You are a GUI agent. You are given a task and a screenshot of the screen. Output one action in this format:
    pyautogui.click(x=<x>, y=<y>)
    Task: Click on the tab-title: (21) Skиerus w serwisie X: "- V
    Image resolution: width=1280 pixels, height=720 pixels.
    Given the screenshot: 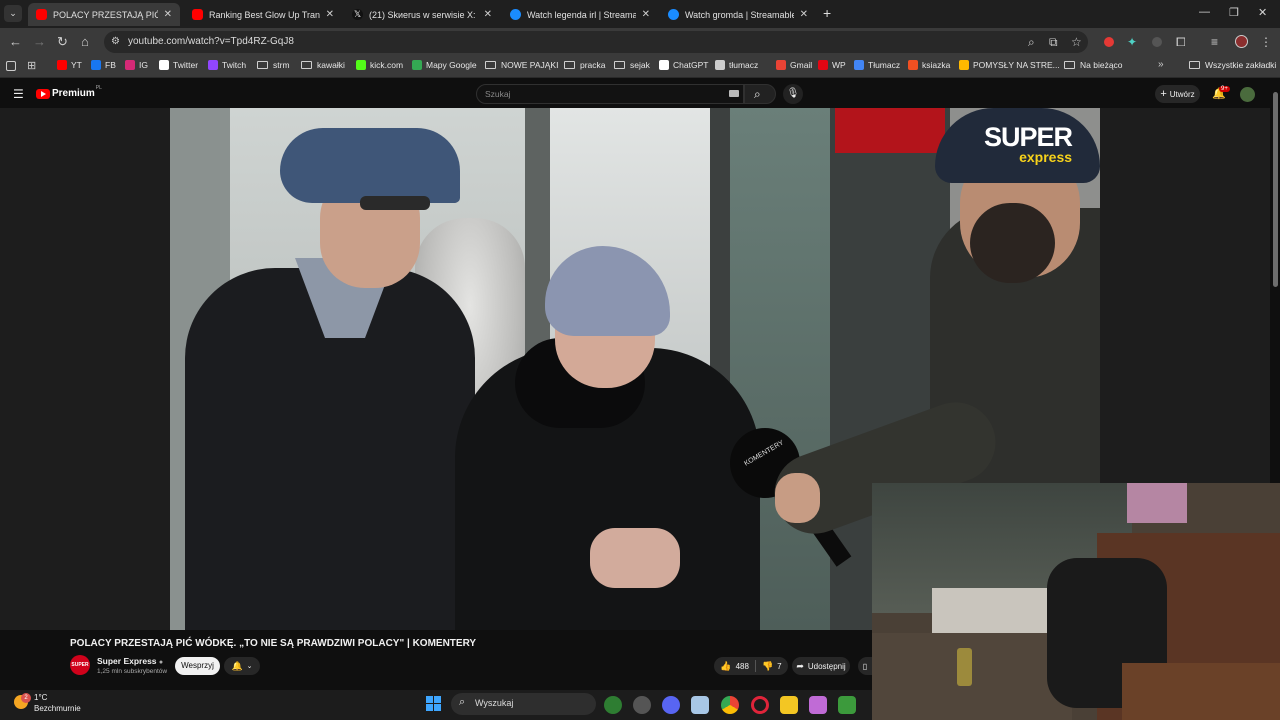 What is the action you would take?
    pyautogui.click(x=423, y=14)
    